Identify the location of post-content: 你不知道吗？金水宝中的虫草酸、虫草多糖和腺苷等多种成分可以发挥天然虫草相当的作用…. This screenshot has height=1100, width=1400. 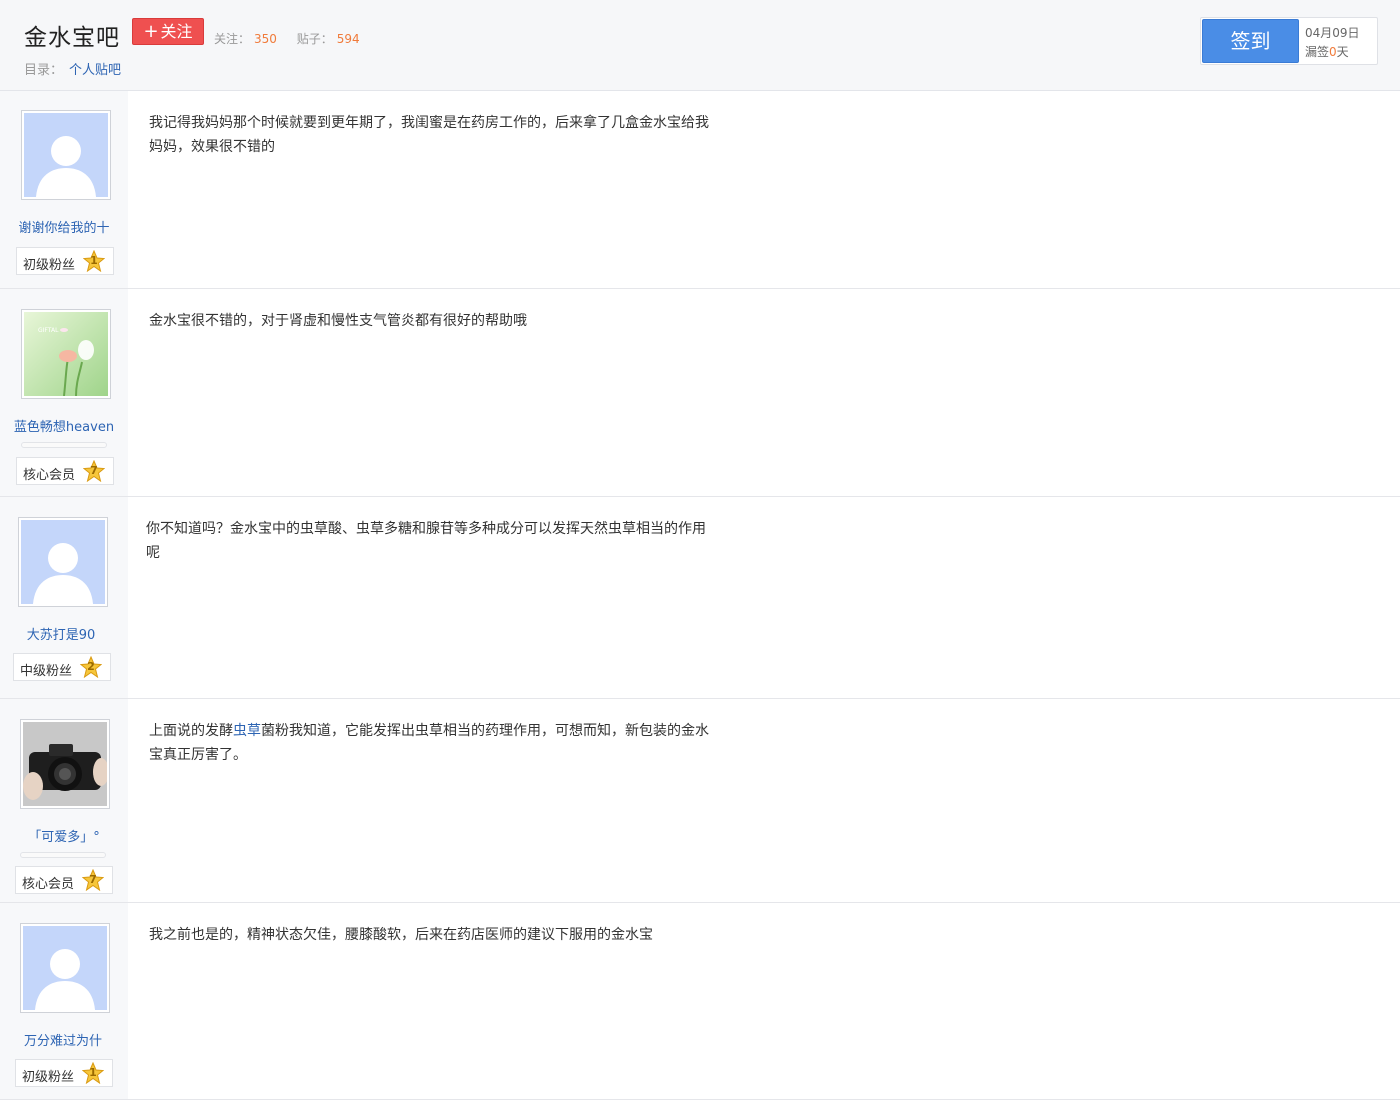
(426, 541).